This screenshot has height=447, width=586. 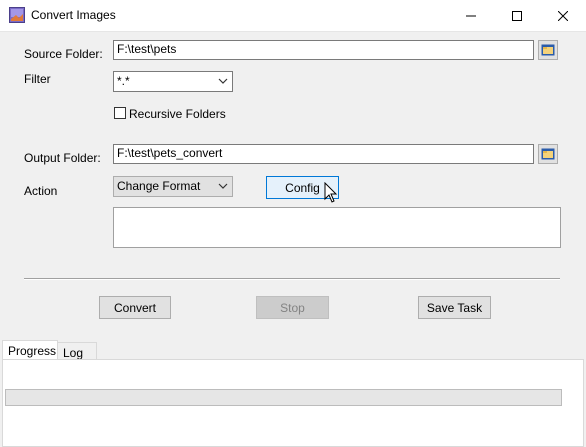 What do you see at coordinates (120, 113) in the screenshot?
I see `recursive-checkbox` at bounding box center [120, 113].